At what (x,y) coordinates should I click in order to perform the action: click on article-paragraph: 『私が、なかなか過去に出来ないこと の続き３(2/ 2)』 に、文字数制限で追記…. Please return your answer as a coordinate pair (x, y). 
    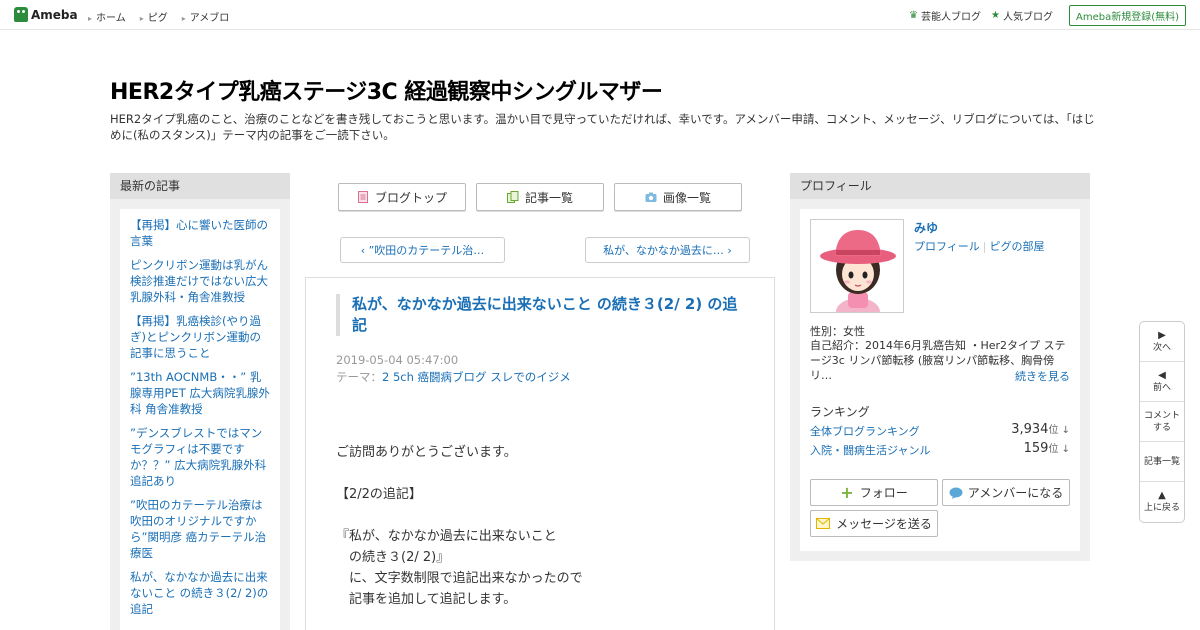
    Looking at the image, I should click on (459, 568).